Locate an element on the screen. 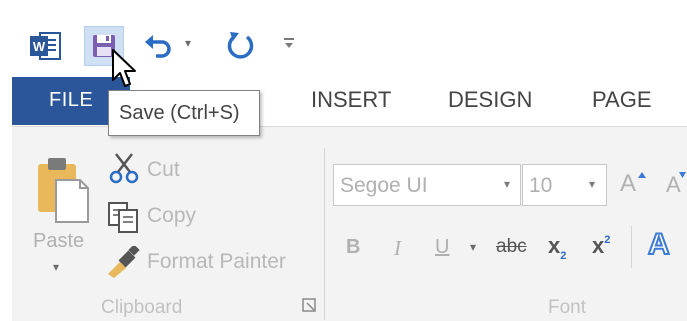 The image size is (687, 321). svg-text: W is located at coordinates (39, 46).